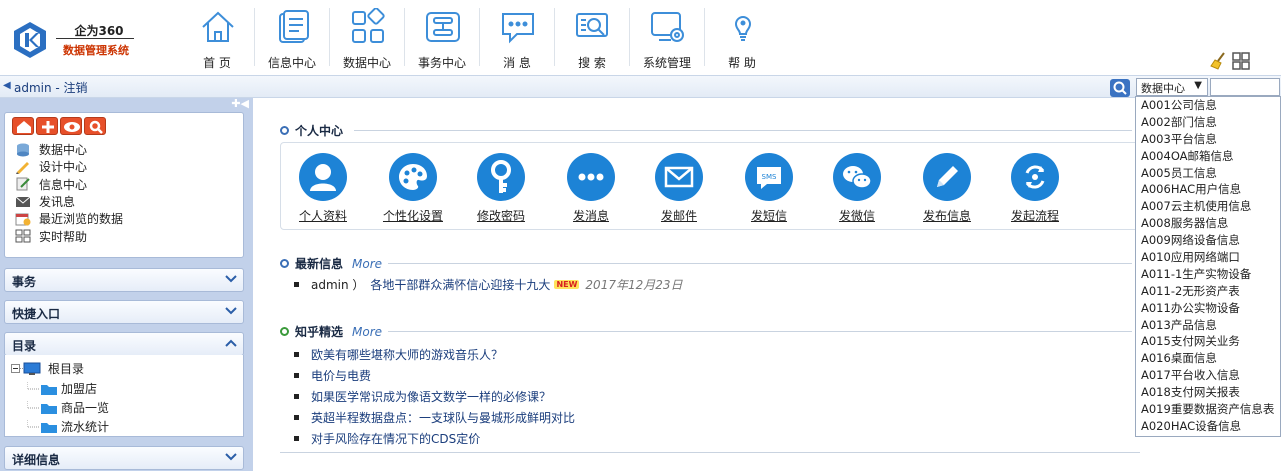 This screenshot has height=471, width=1281. What do you see at coordinates (47, 368) in the screenshot?
I see `tree-root: 根目录` at bounding box center [47, 368].